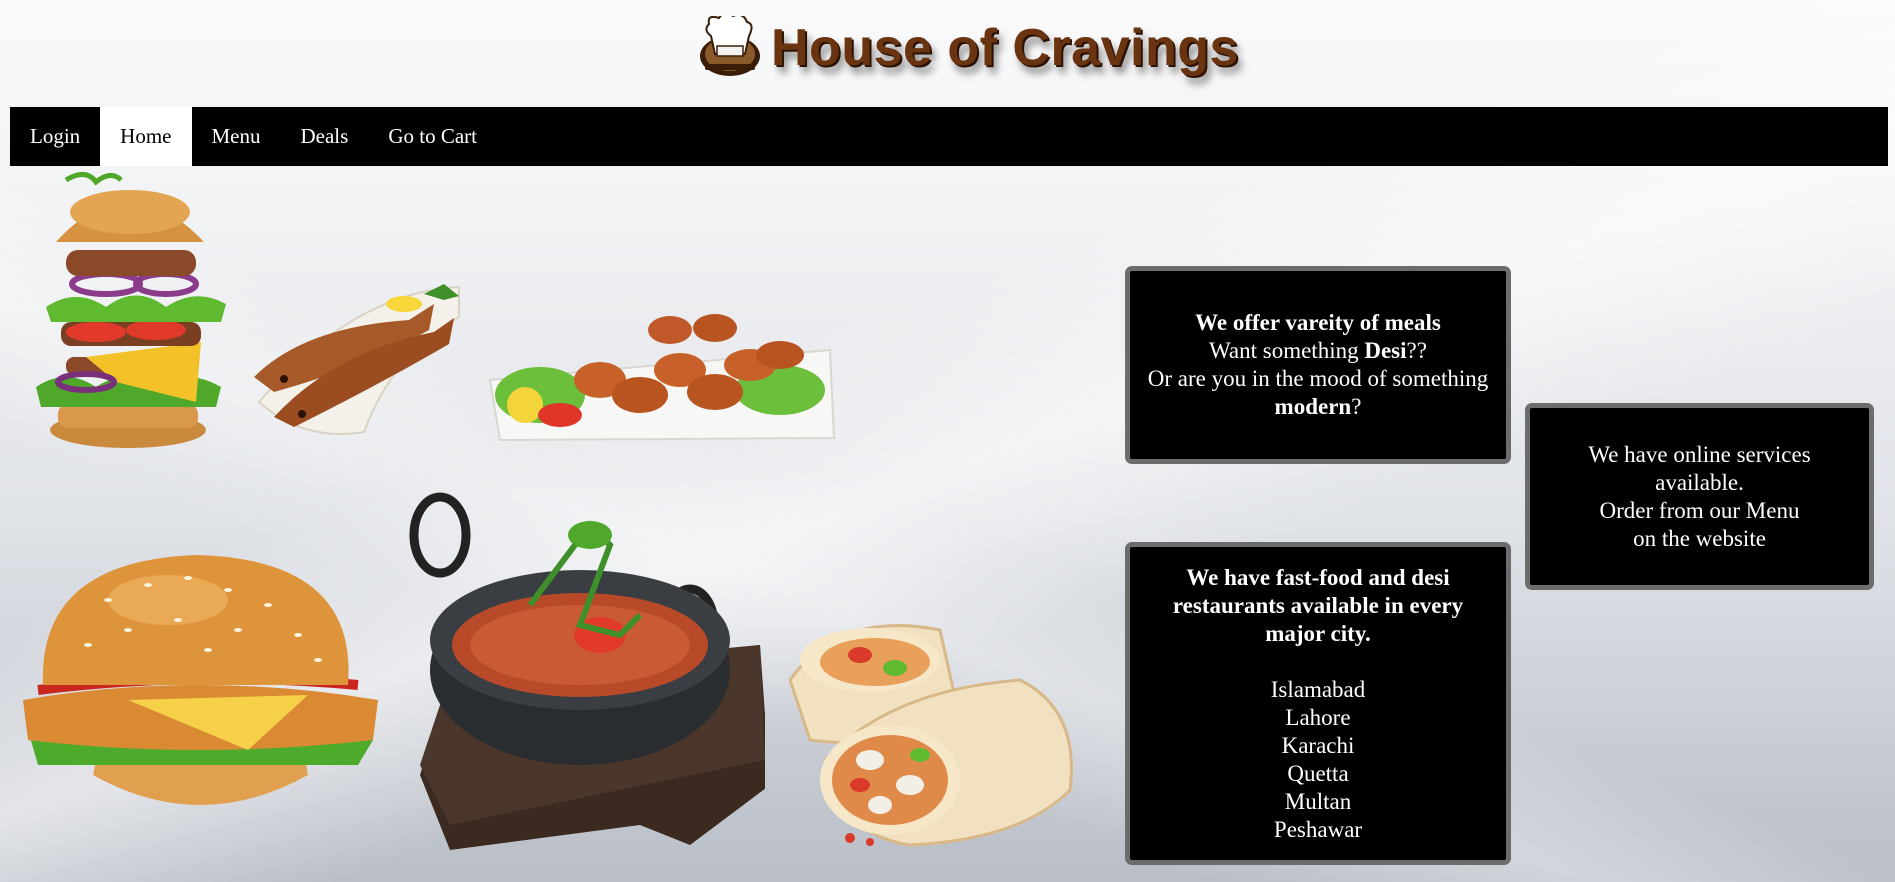  Describe the element at coordinates (1318, 829) in the screenshot. I see `city-item: Peshawar` at that location.